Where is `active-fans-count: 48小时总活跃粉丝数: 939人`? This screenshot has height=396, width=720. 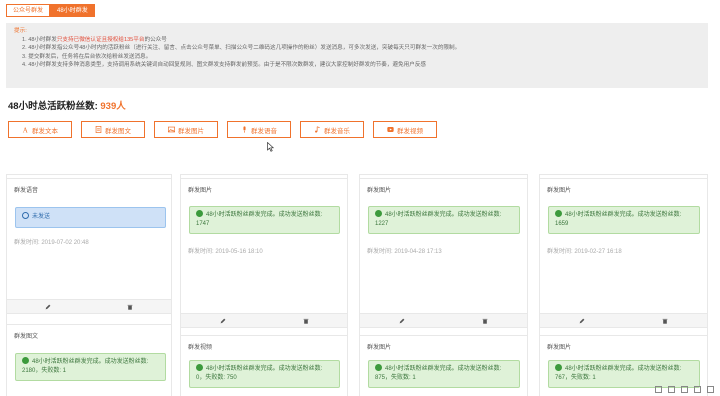 active-fans-count: 48小时总活跃粉丝数: 939人 is located at coordinates (67, 105).